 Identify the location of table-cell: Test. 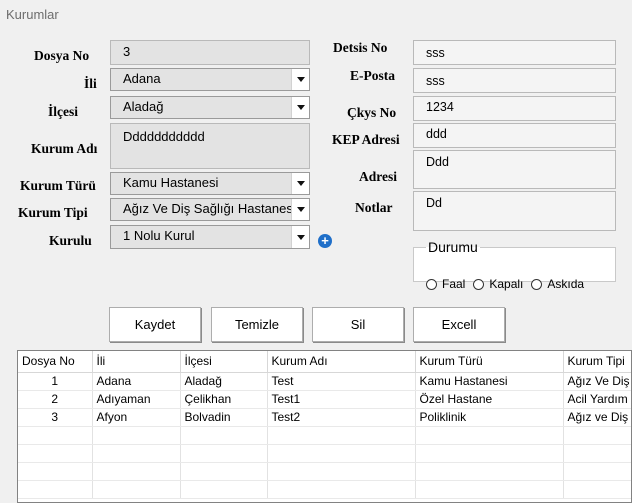
(341, 381).